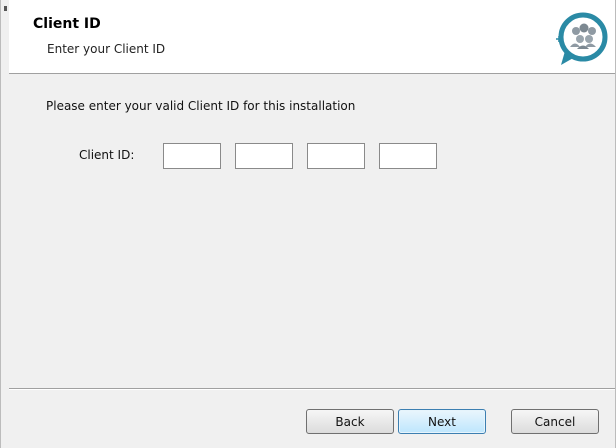 Image resolution: width=616 pixels, height=448 pixels. I want to click on page-title: Client ID, so click(67, 24).